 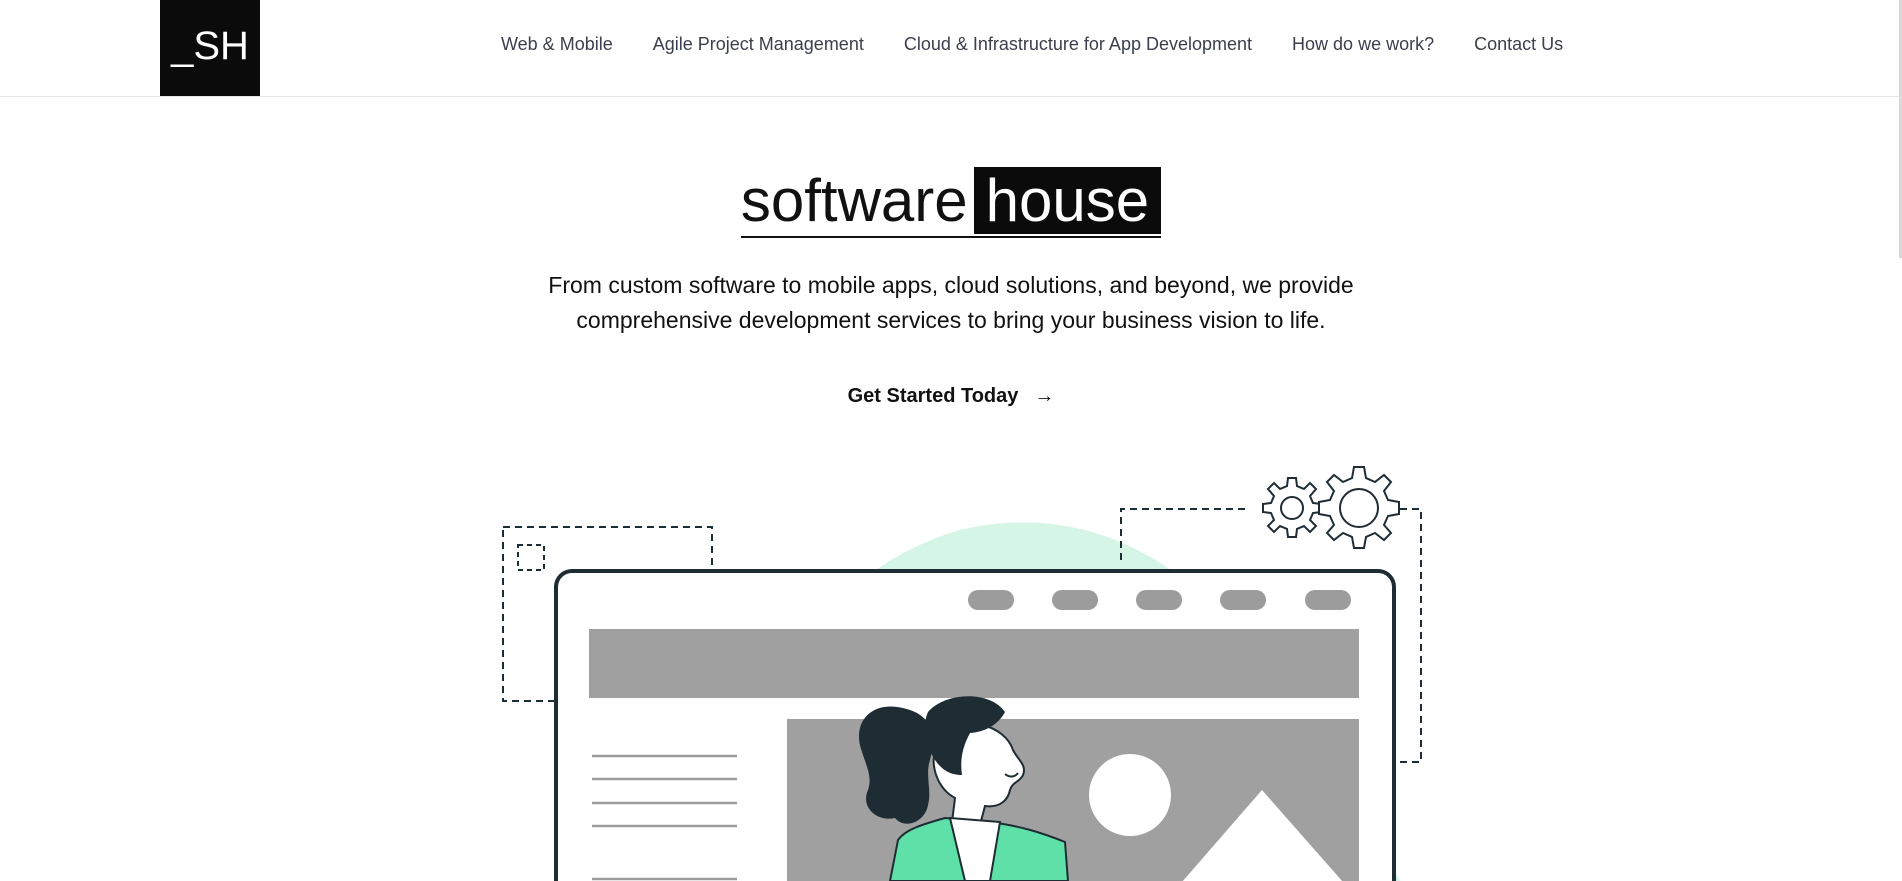 I want to click on gear-icon, so click(x=1331, y=507).